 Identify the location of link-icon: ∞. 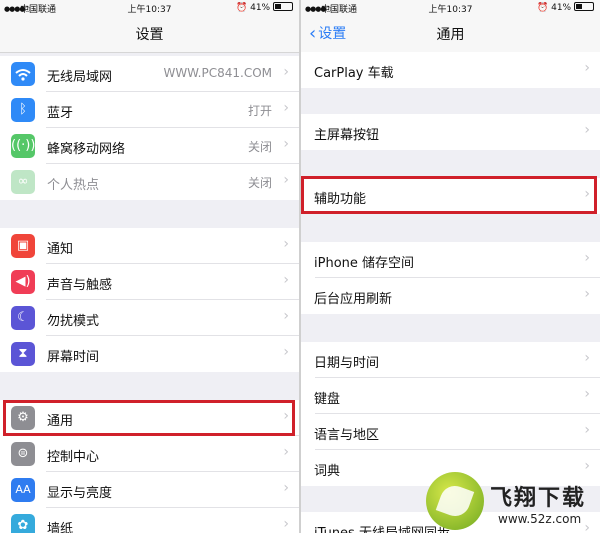
(23, 182).